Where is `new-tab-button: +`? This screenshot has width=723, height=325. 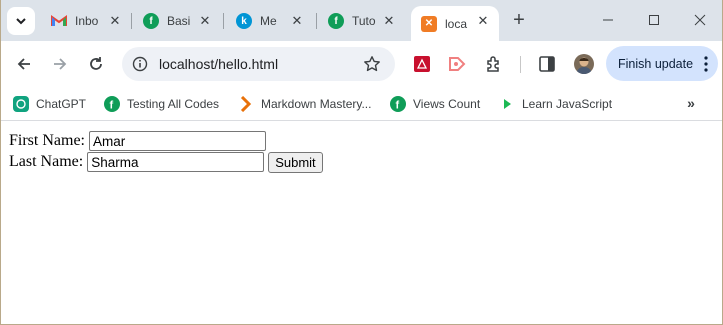
new-tab-button: + is located at coordinates (519, 20).